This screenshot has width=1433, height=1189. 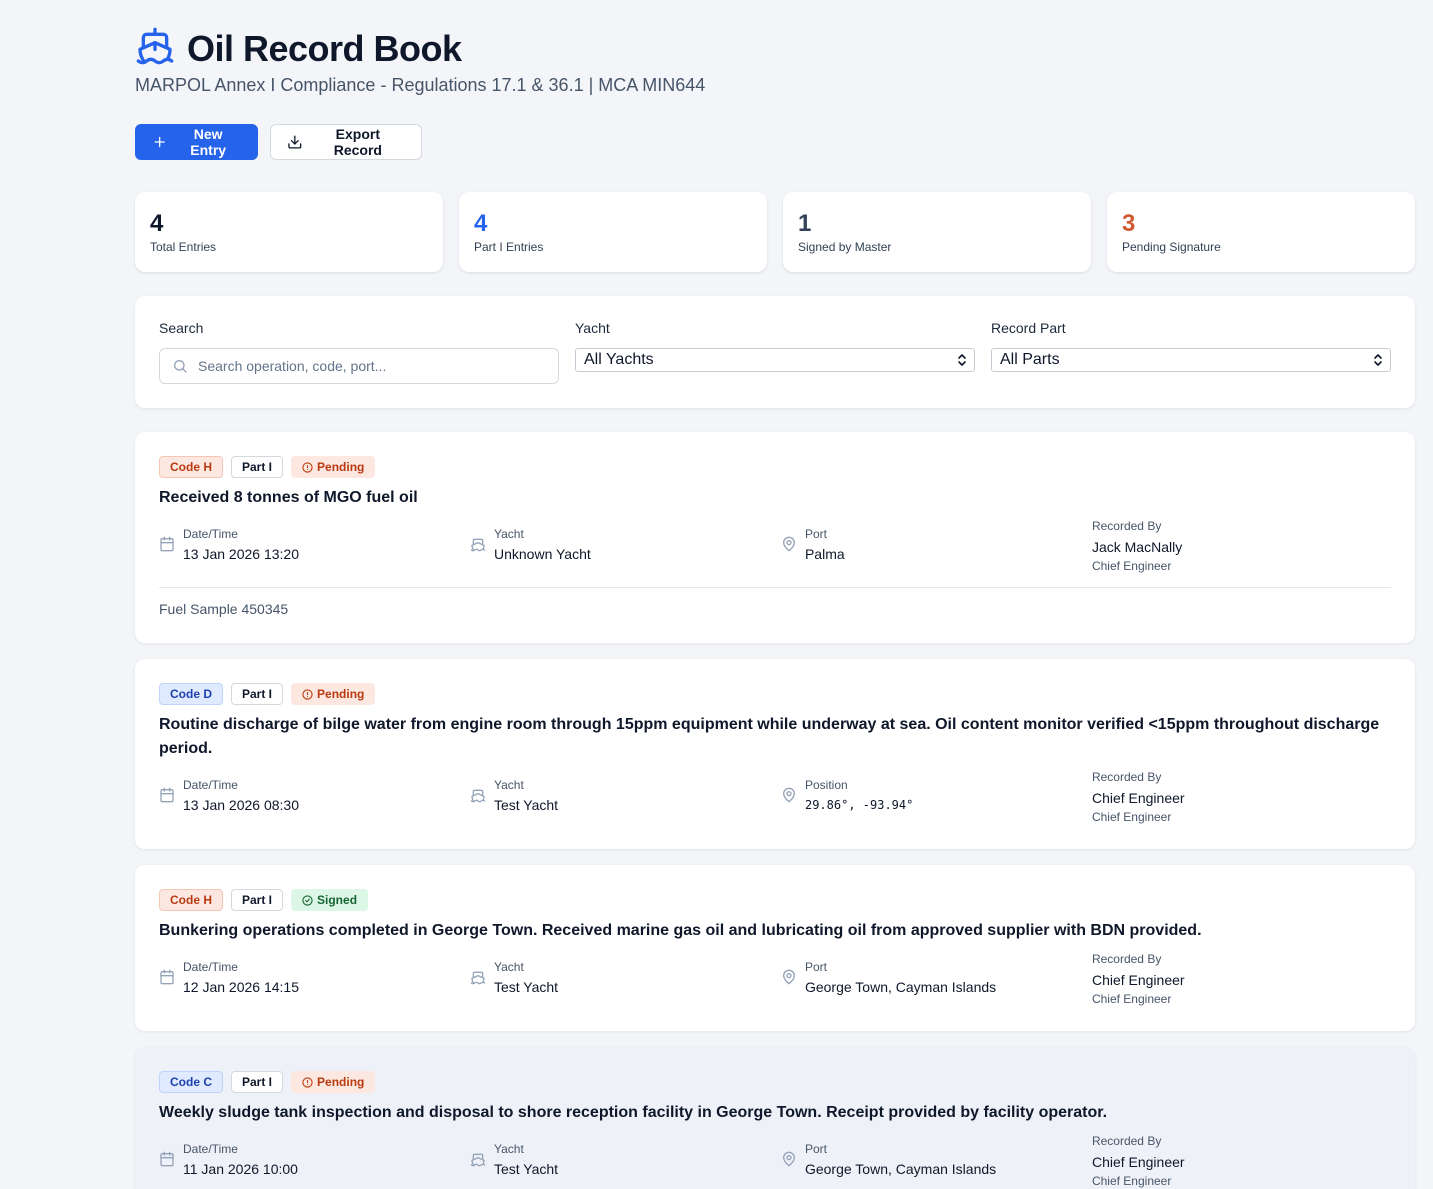 I want to click on search-box, so click(x=359, y=366).